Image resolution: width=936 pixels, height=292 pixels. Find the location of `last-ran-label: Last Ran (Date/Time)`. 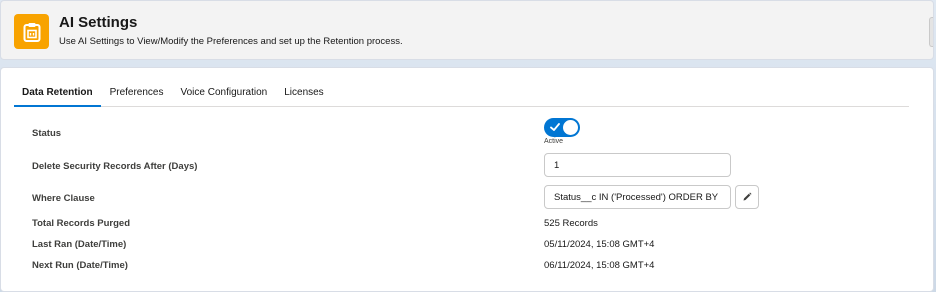

last-ran-label: Last Ran (Date/Time) is located at coordinates (79, 244).